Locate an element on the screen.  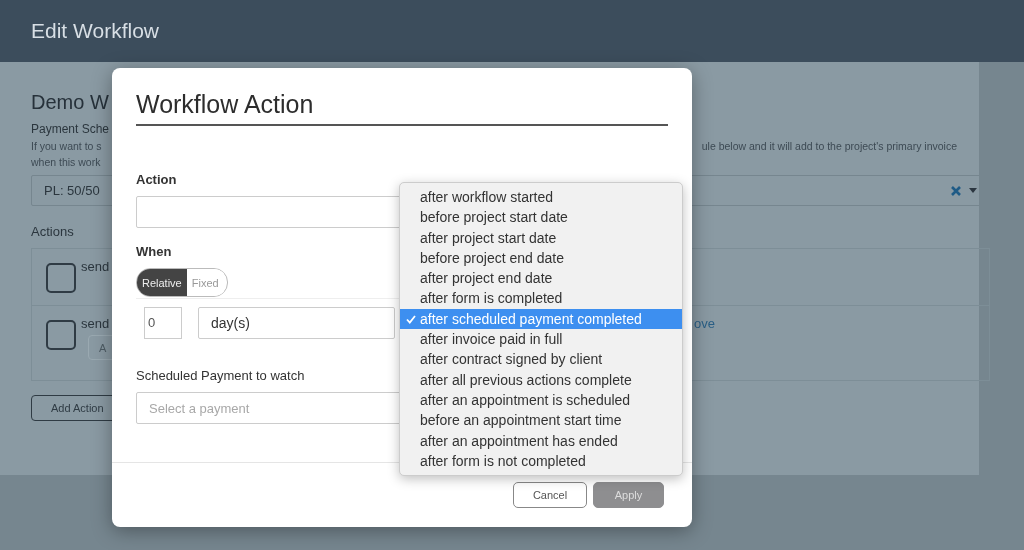
check-icon is located at coordinates (411, 319).